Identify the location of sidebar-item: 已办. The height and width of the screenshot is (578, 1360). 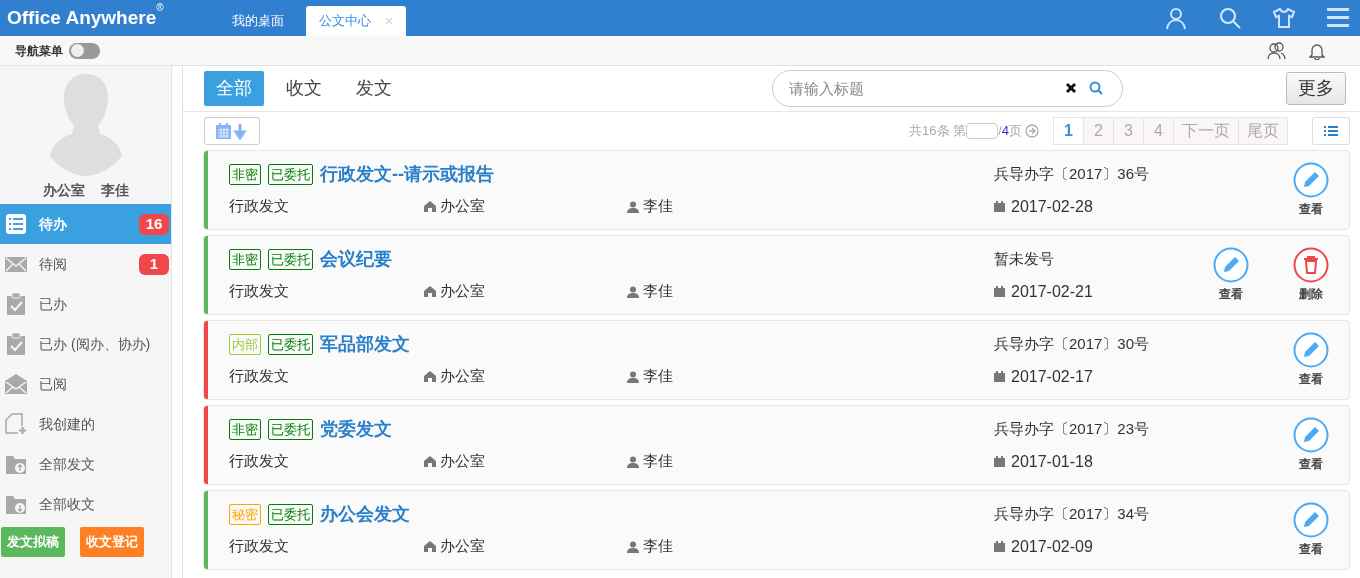
(85, 304).